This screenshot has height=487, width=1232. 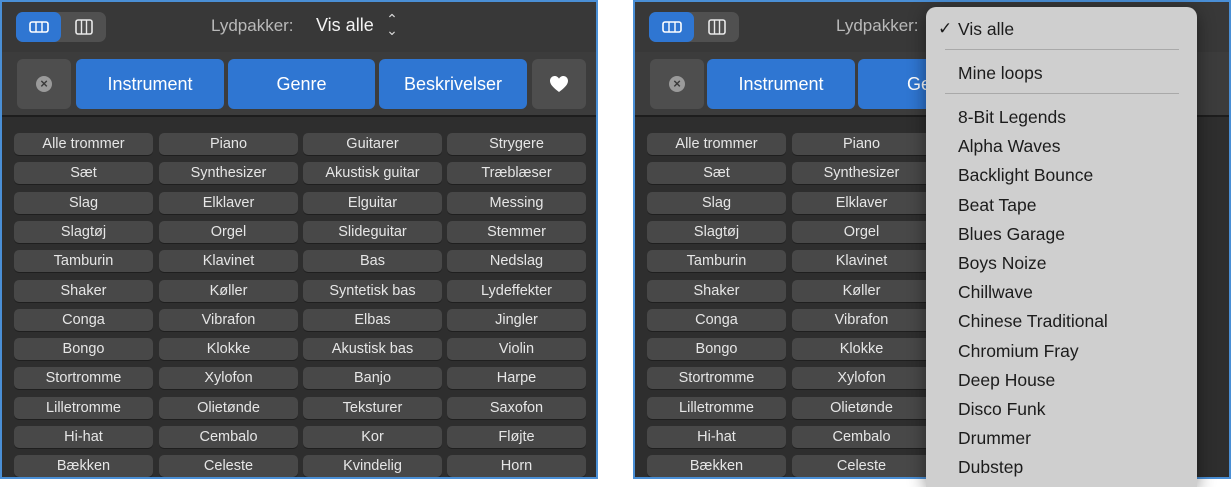 I want to click on keyword-button: Akustisk guitar, so click(x=372, y=173).